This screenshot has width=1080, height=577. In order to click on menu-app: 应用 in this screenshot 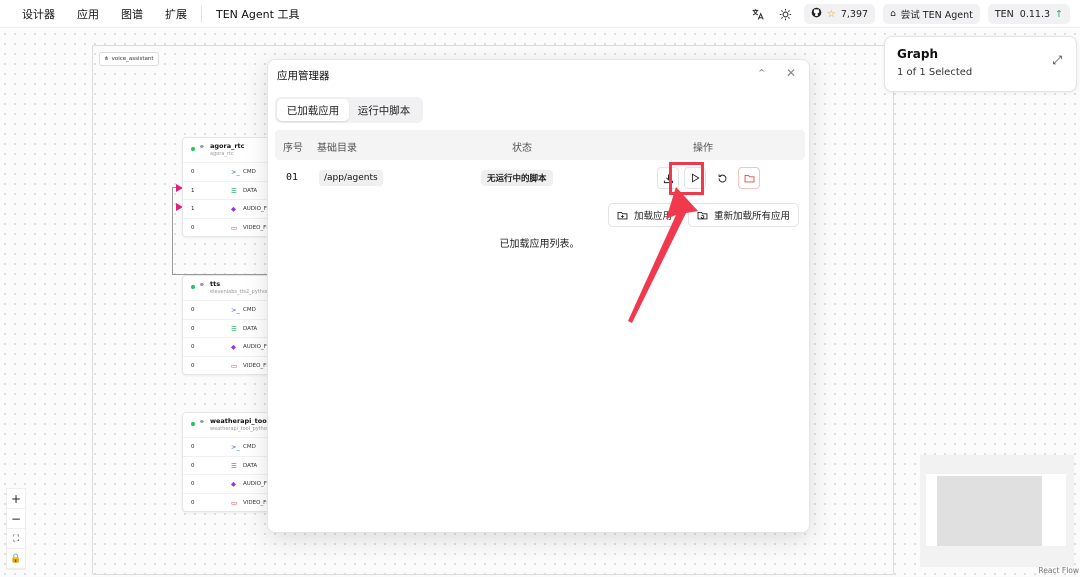, I will do `click(88, 14)`.